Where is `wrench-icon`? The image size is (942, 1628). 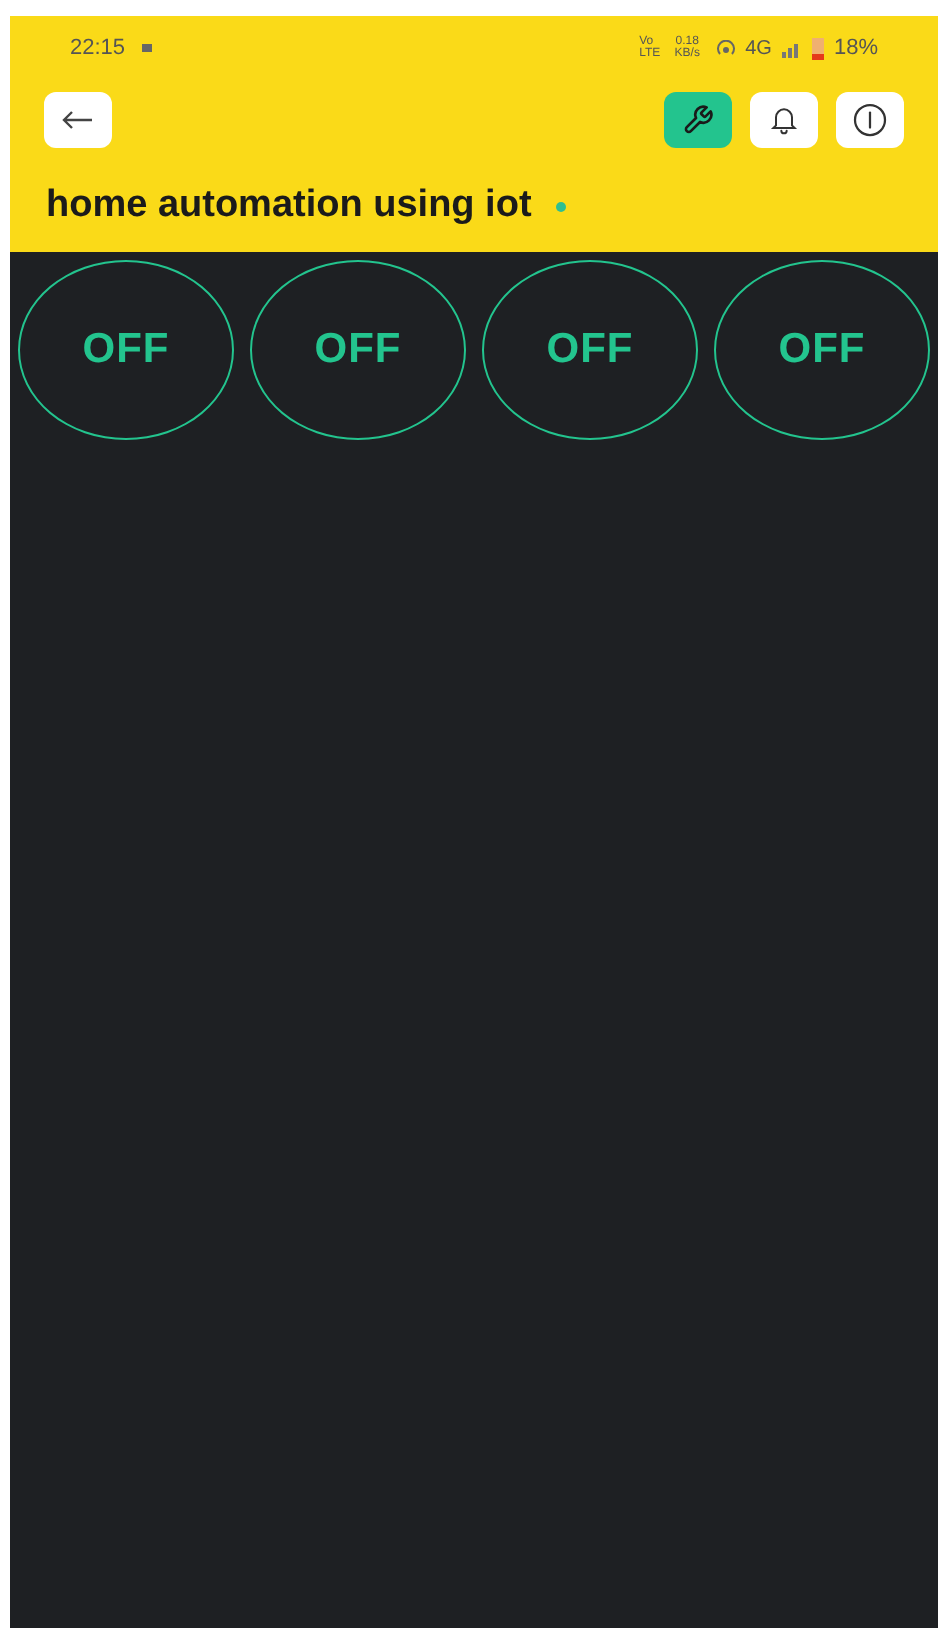 wrench-icon is located at coordinates (698, 120).